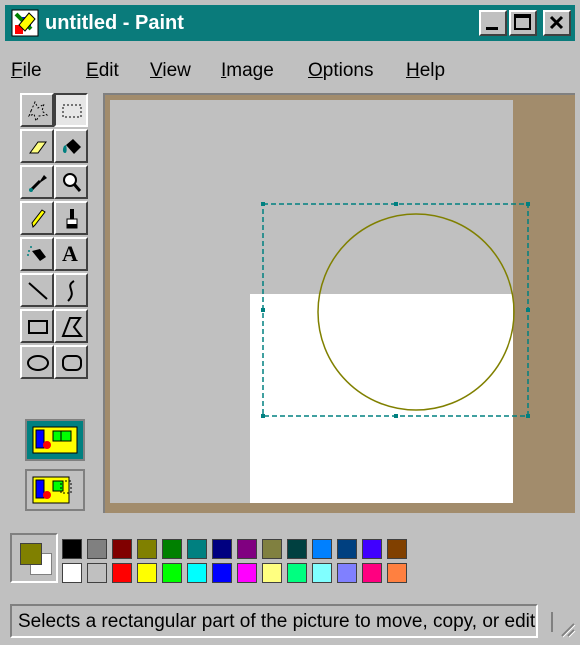  Describe the element at coordinates (55, 308) in the screenshot. I see `toolbox: A` at that location.